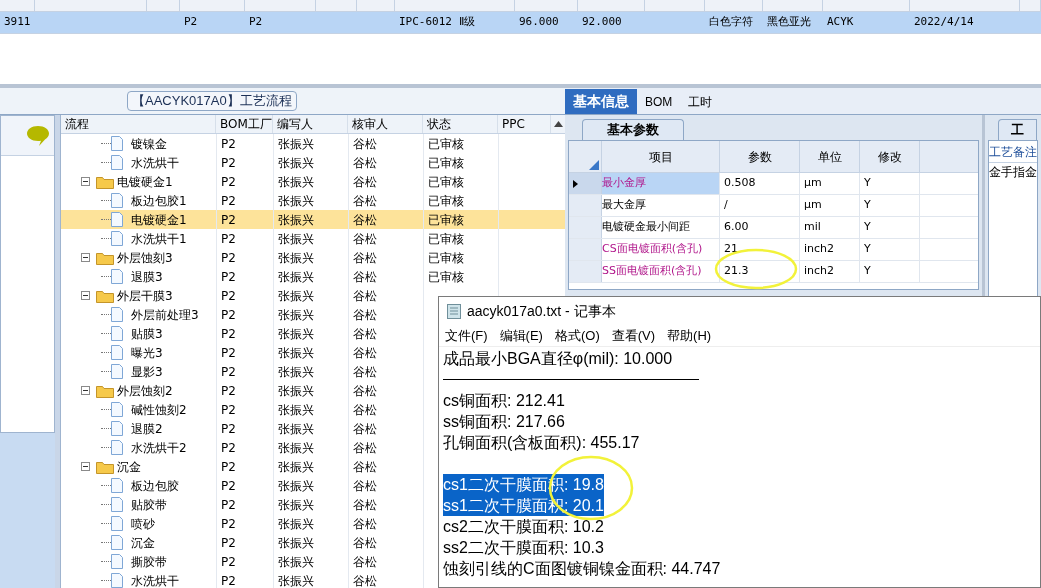 The image size is (1041, 588). What do you see at coordinates (659, 101) in the screenshot?
I see `tab: BOM` at bounding box center [659, 101].